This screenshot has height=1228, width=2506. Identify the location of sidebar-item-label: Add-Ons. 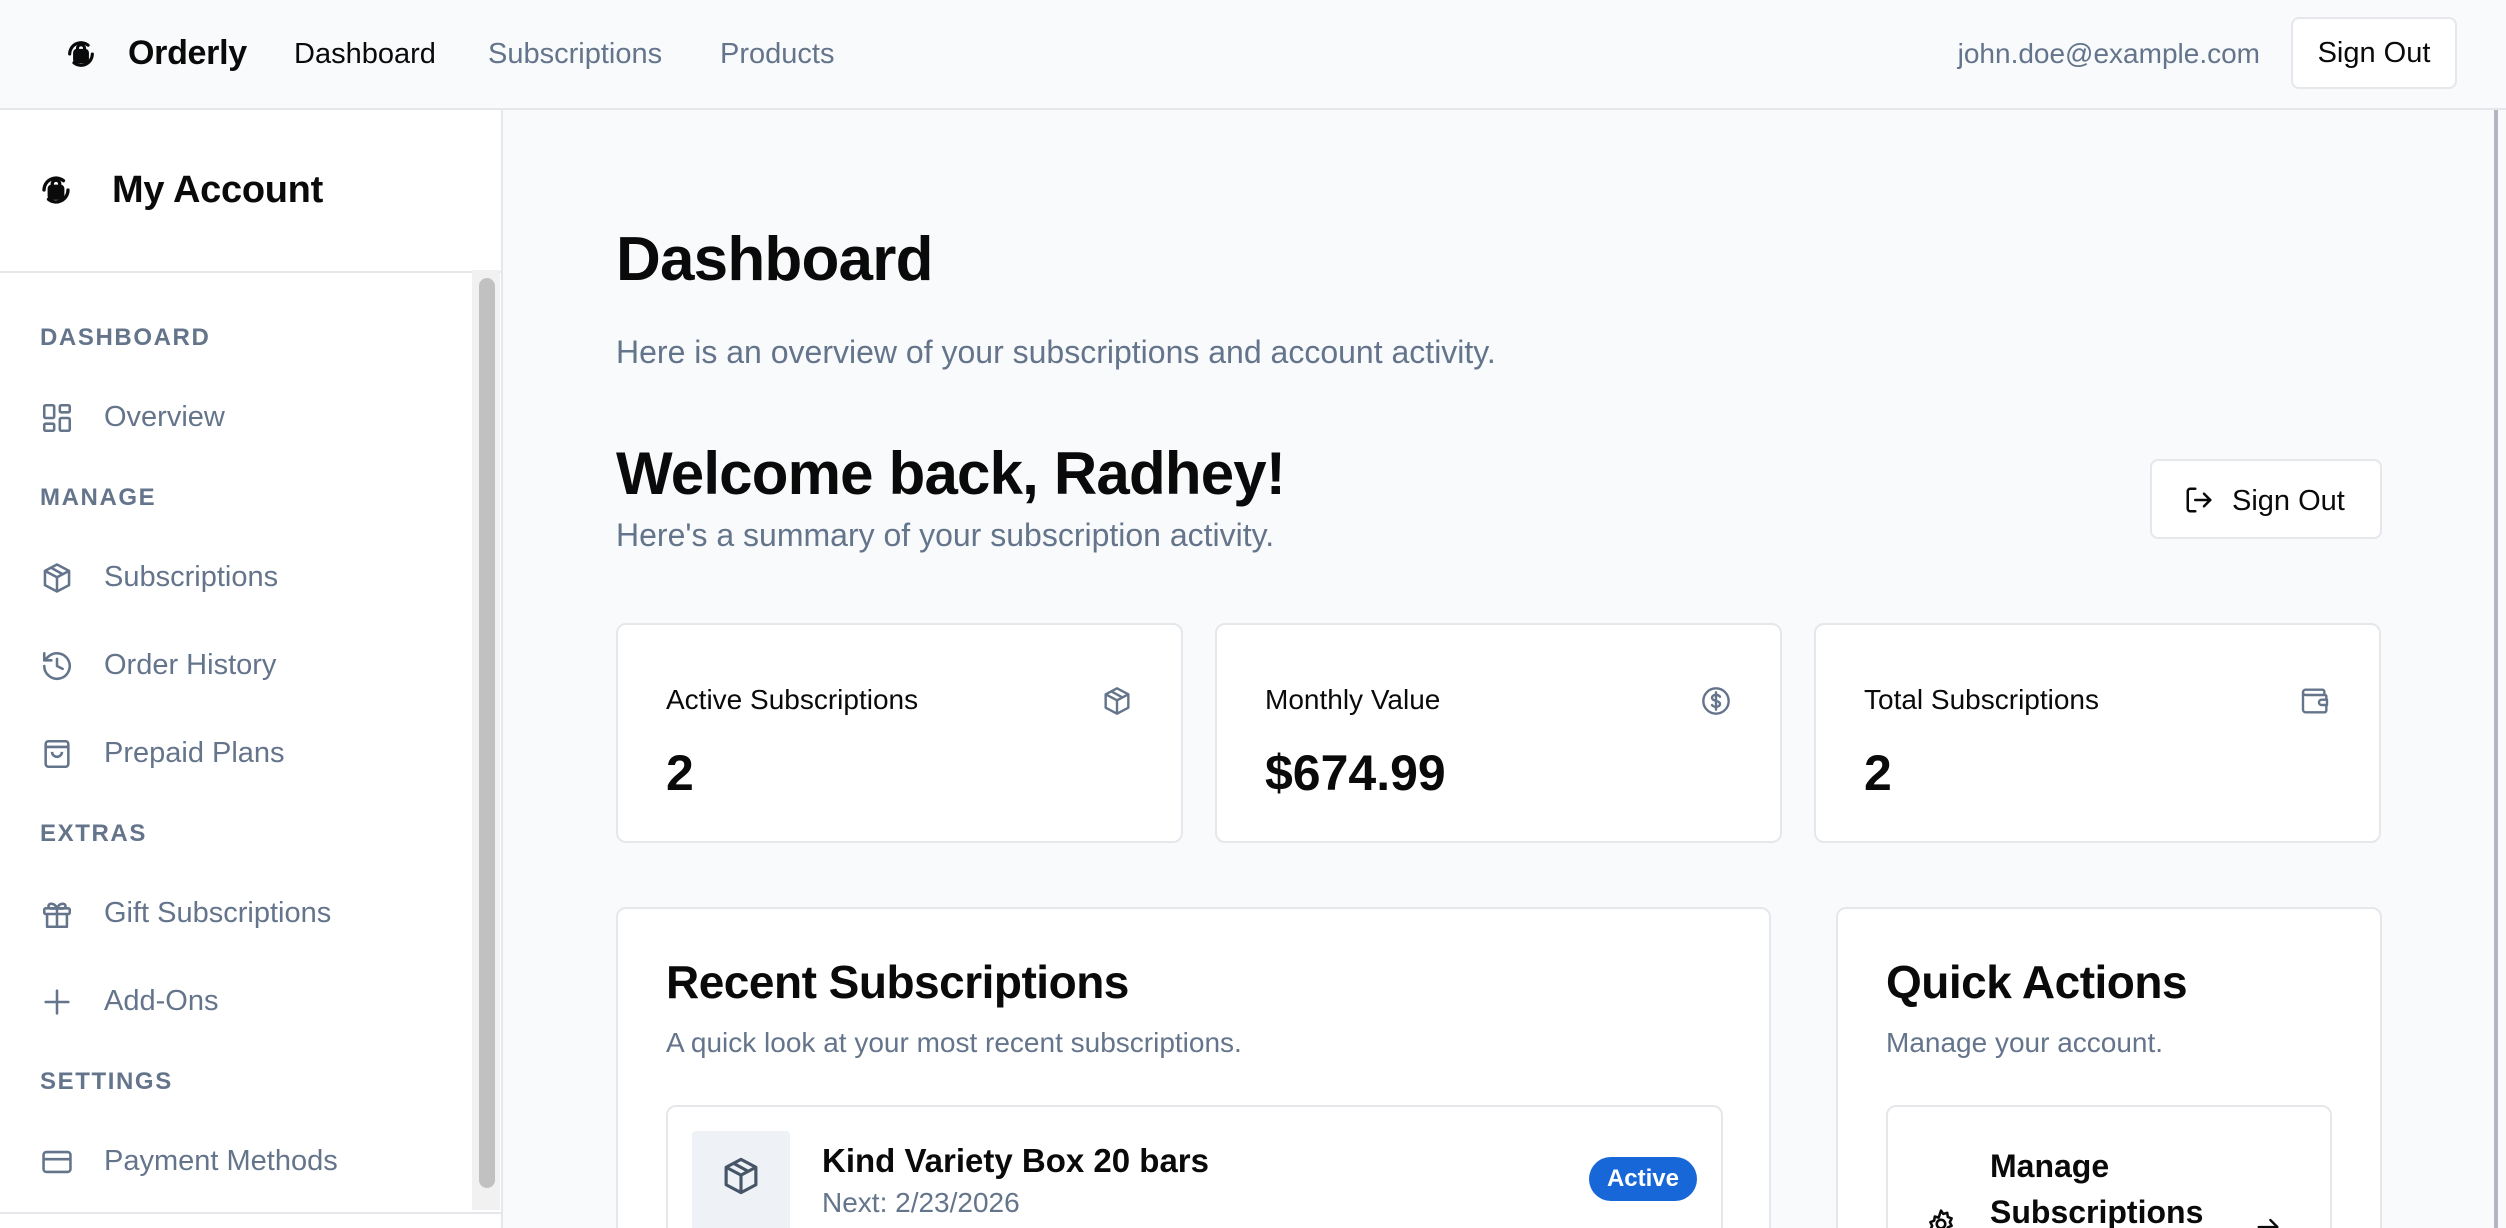
(161, 1001).